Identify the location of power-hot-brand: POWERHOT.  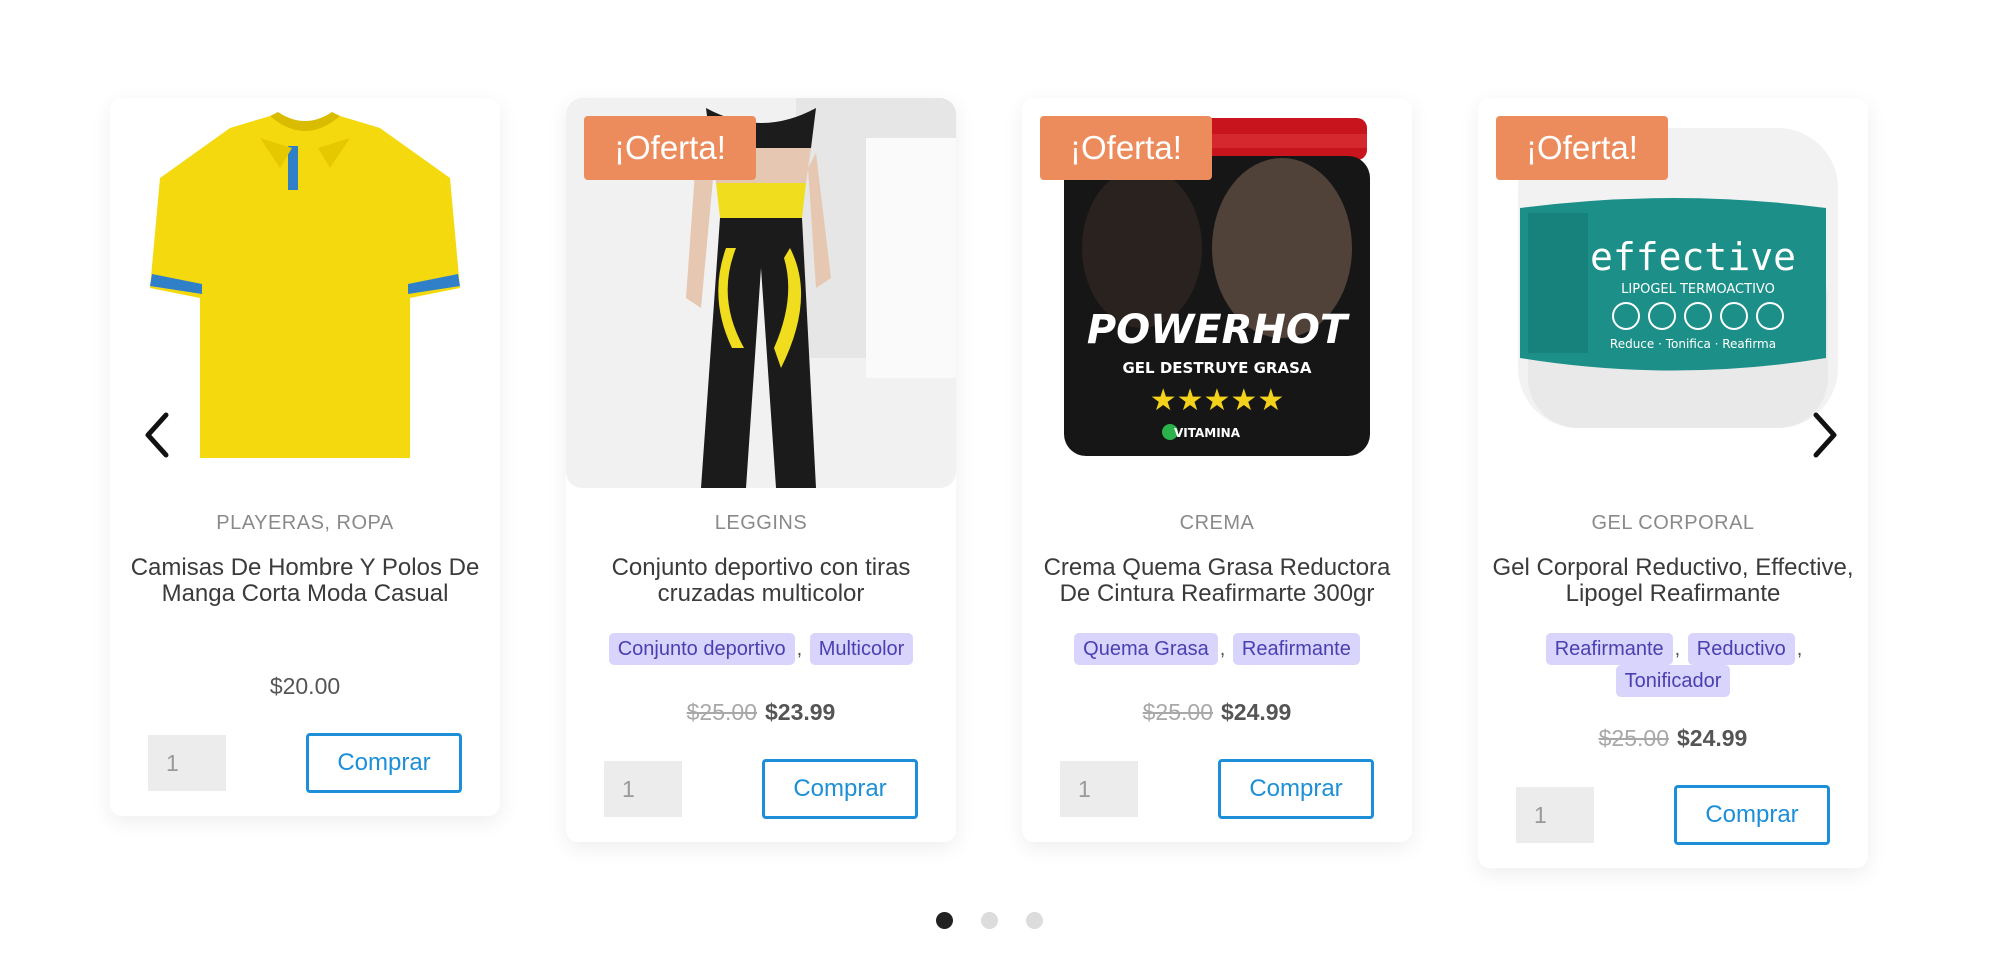
(1218, 330).